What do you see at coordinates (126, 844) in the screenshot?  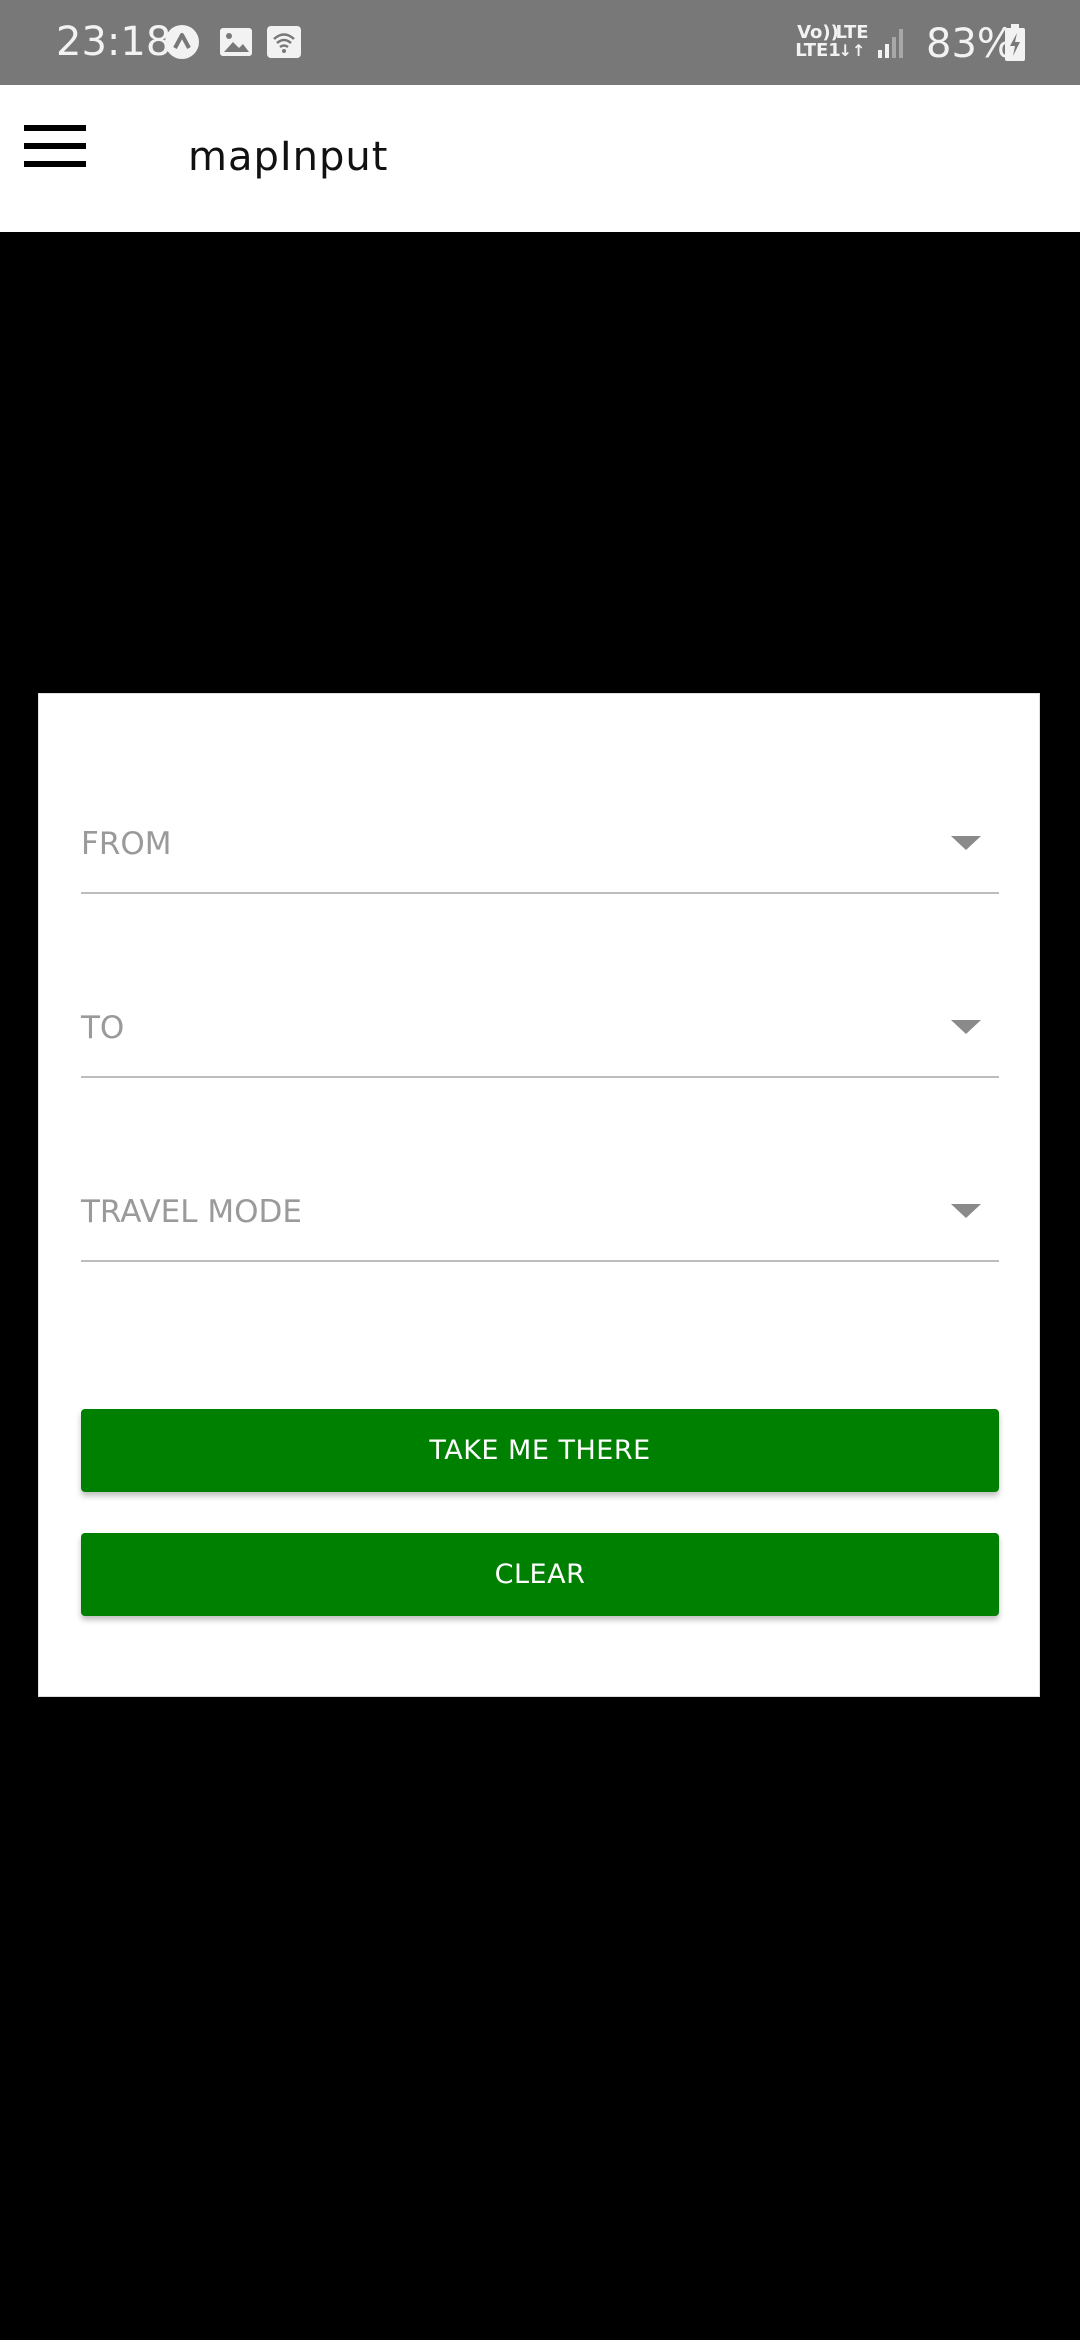 I see `from-label: FROM` at bounding box center [126, 844].